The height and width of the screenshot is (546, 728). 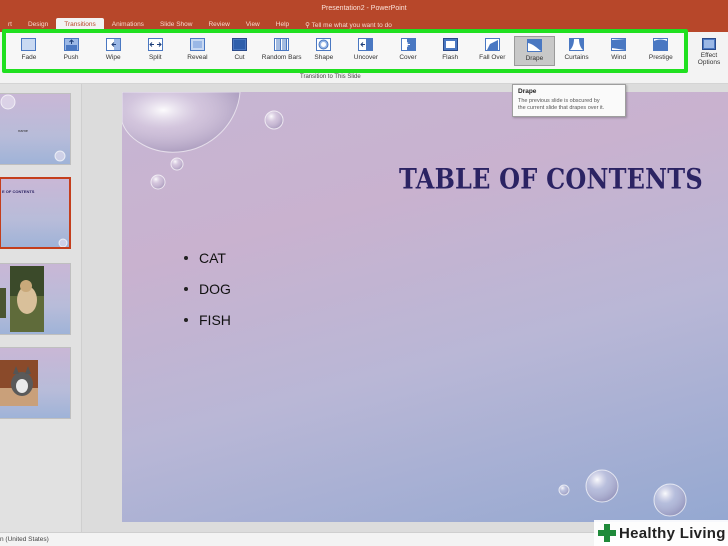 I want to click on transition-label: Drape, so click(x=534, y=58).